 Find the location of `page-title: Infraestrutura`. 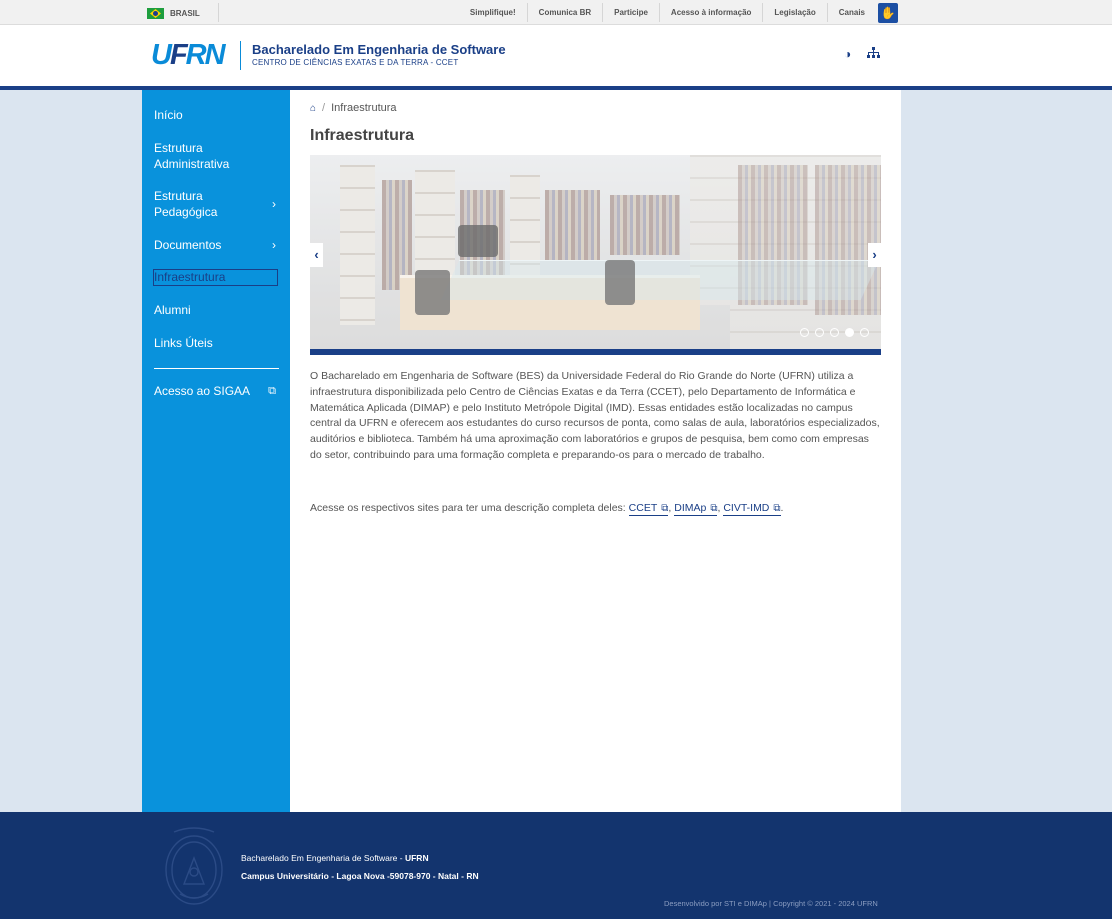

page-title: Infraestrutura is located at coordinates (362, 135).